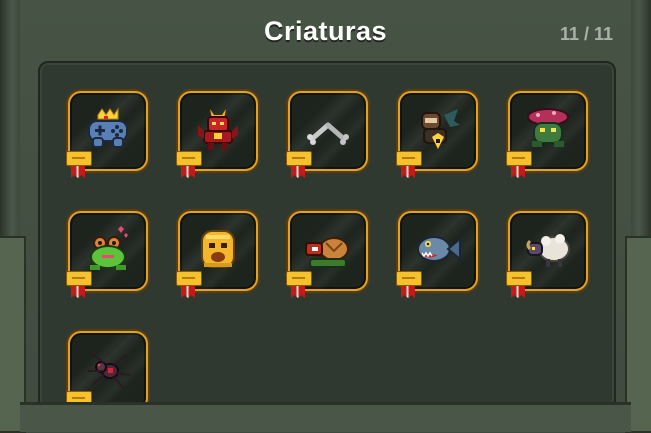 The width and height of the screenshot is (651, 433). Describe the element at coordinates (586, 34) in the screenshot. I see `collection-counter: 11 / 11` at that location.